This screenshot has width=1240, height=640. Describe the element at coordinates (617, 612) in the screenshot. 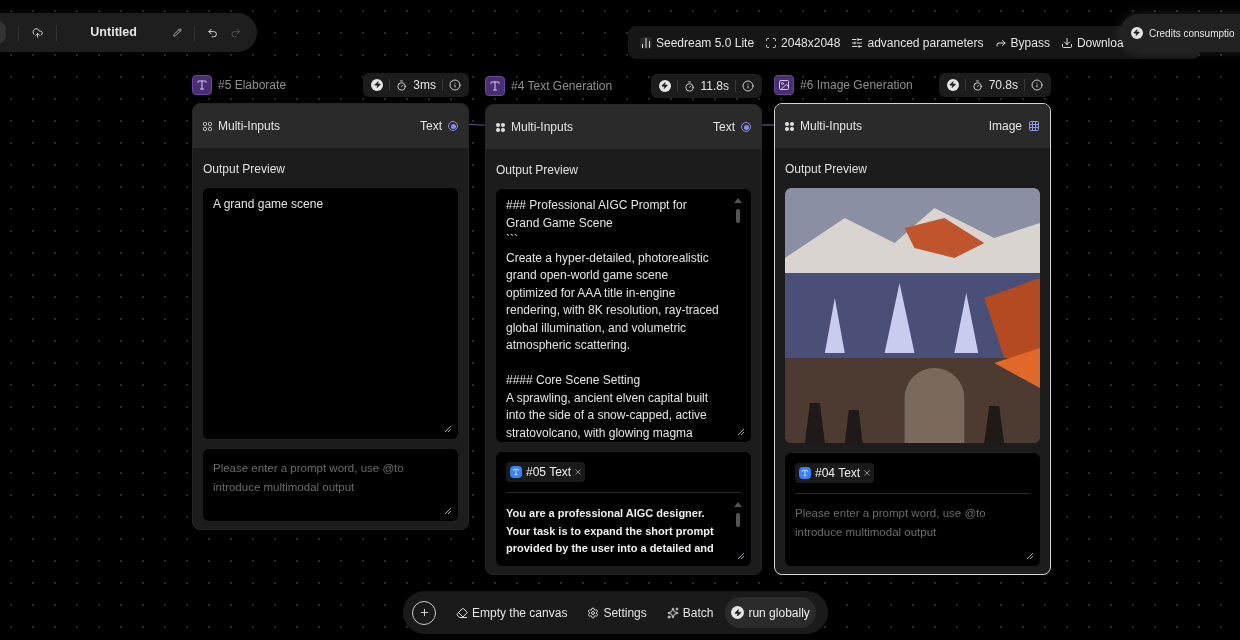

I see `toolbar-option: Settings` at that location.